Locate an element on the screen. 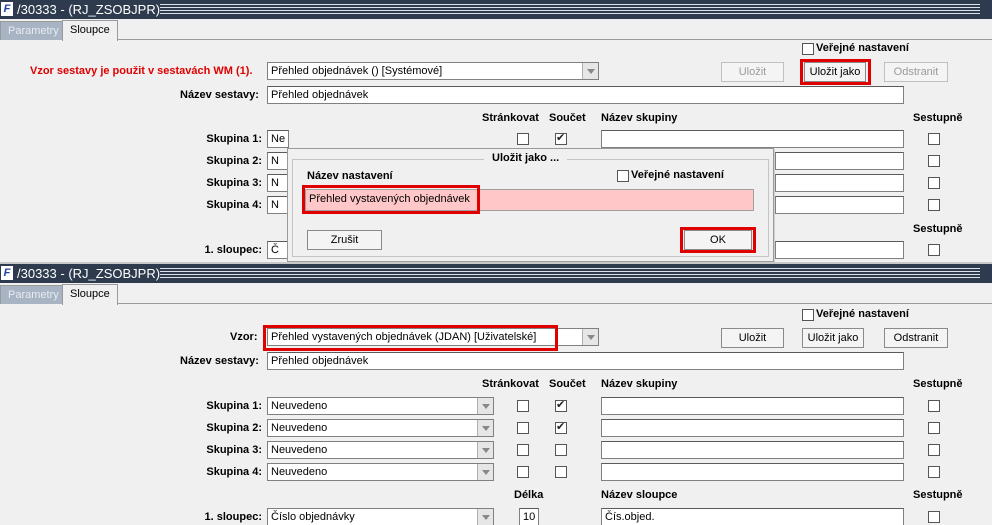 The image size is (992, 525). group-3-label: Skupina 3: is located at coordinates (234, 183).